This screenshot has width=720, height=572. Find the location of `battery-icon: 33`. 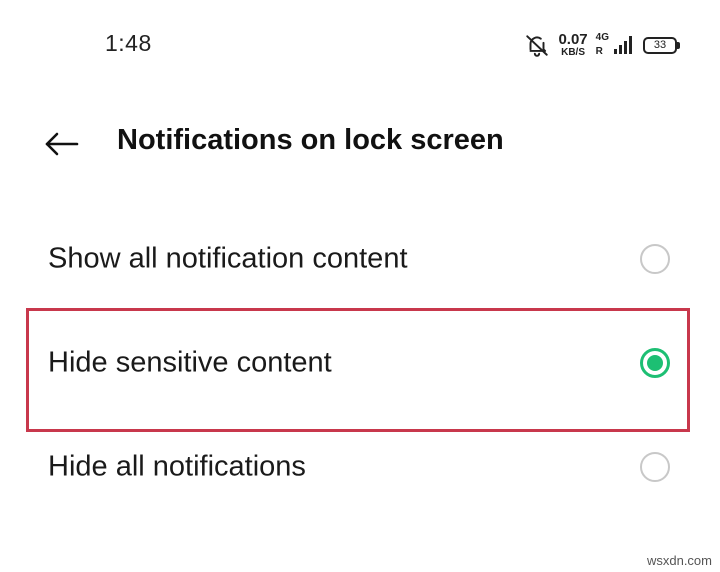

battery-icon: 33 is located at coordinates (661, 45).